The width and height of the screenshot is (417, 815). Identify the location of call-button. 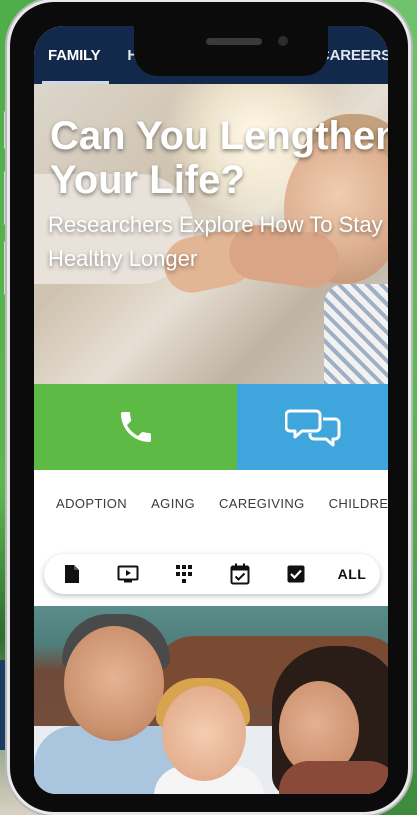
(135, 427).